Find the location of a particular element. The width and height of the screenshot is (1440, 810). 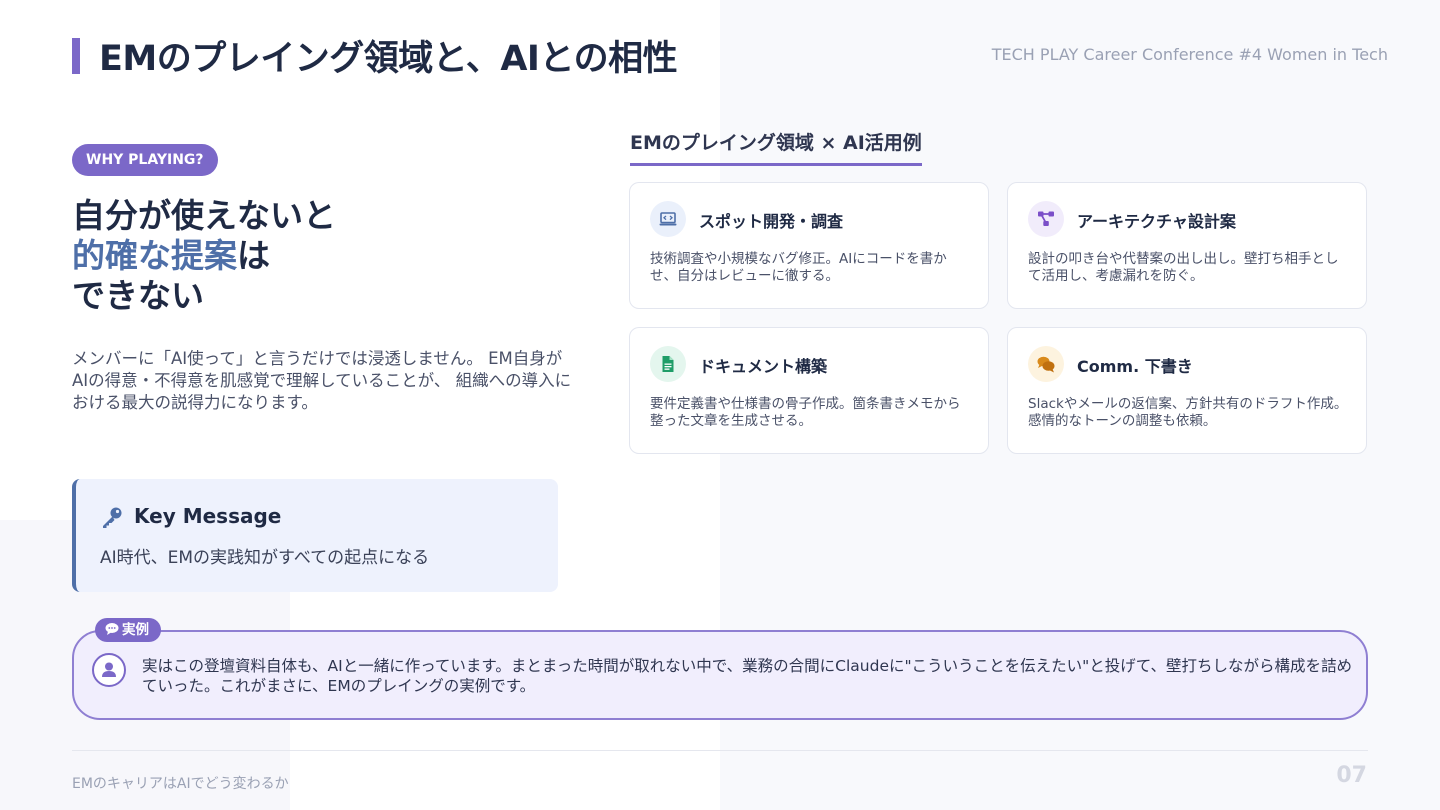

headline-line-2-suffix: は is located at coordinates (253, 255).